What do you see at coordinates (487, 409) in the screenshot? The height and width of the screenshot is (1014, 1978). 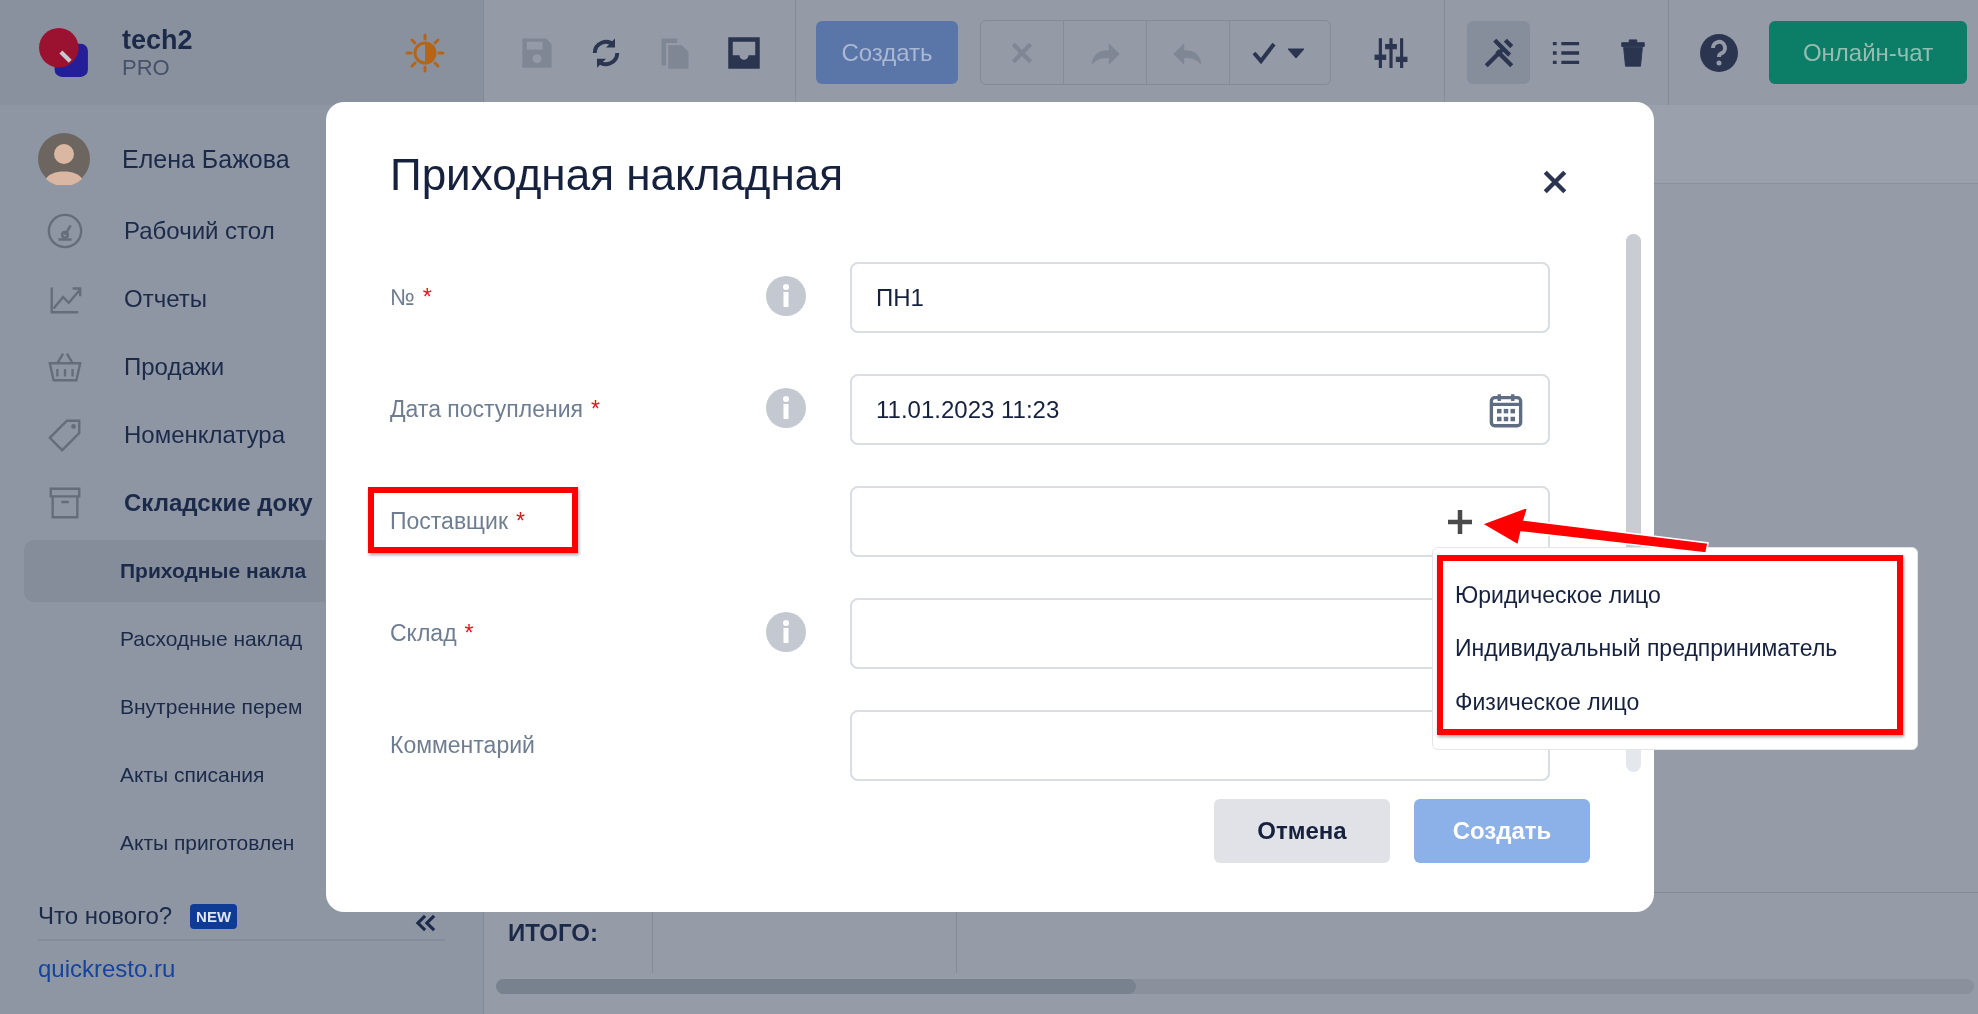 I see `field-label: Дата поступления` at bounding box center [487, 409].